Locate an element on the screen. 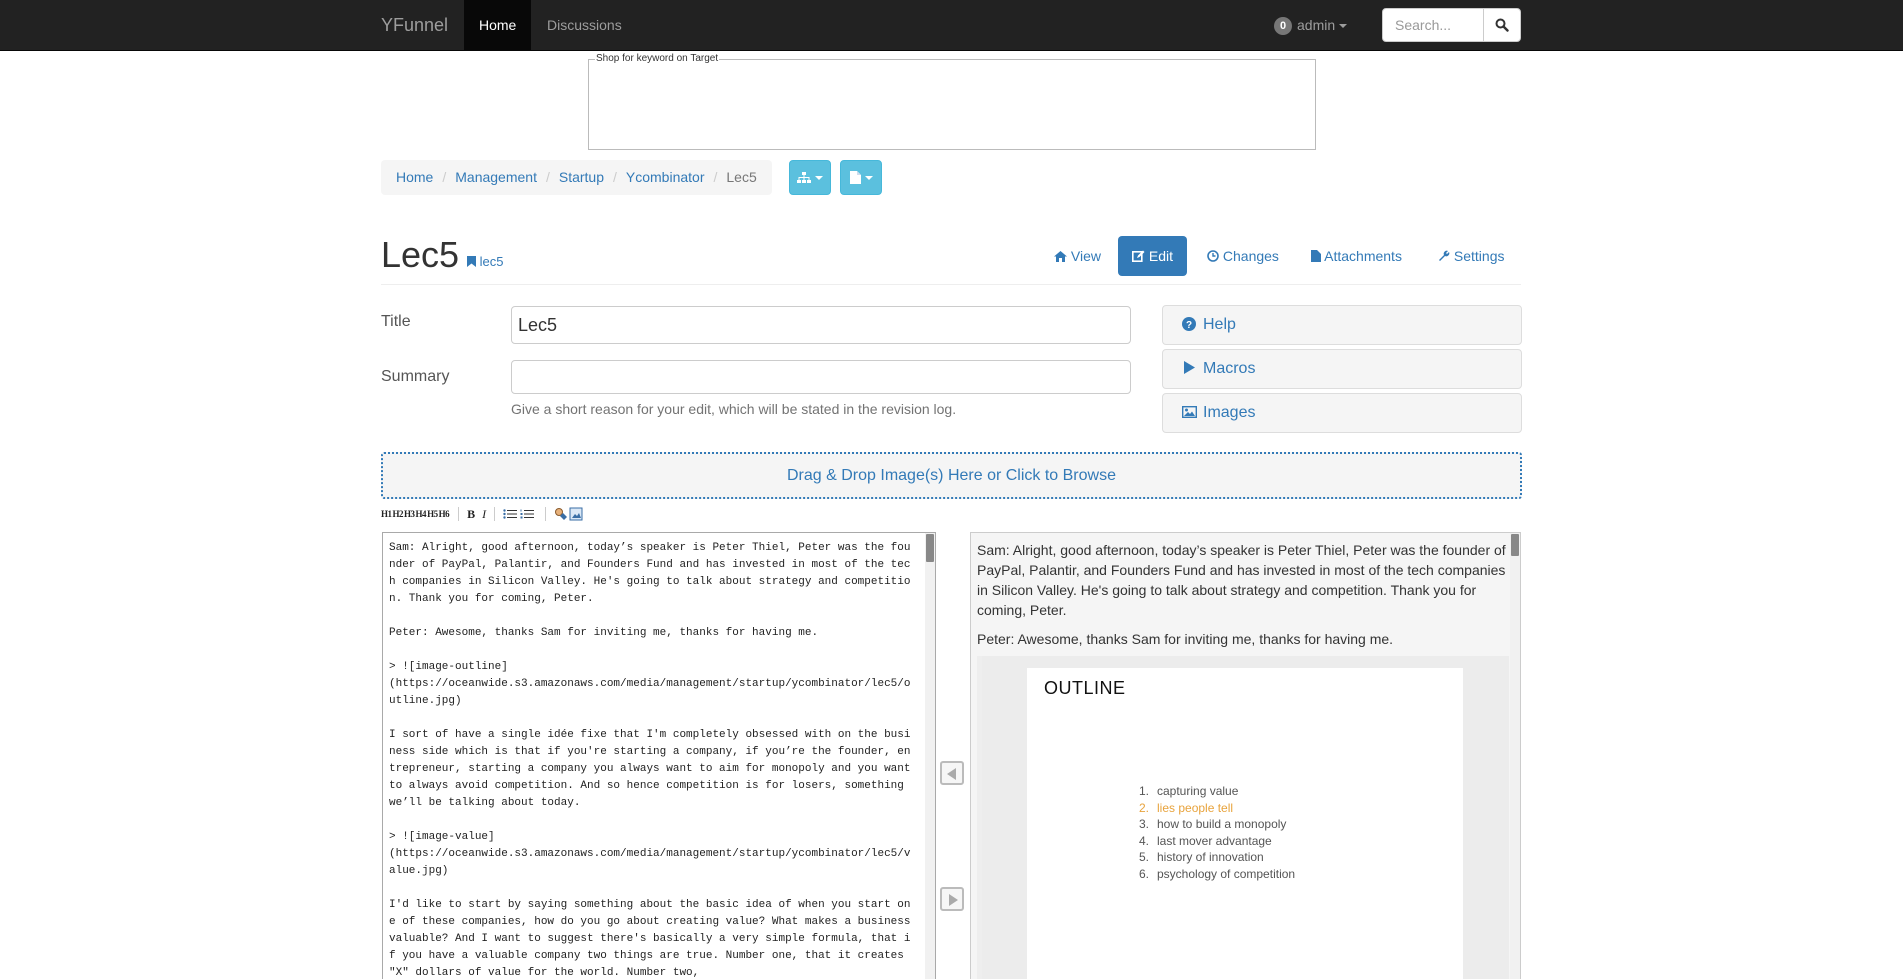 This screenshot has width=1903, height=979. file-dropdown-button is located at coordinates (861, 177).